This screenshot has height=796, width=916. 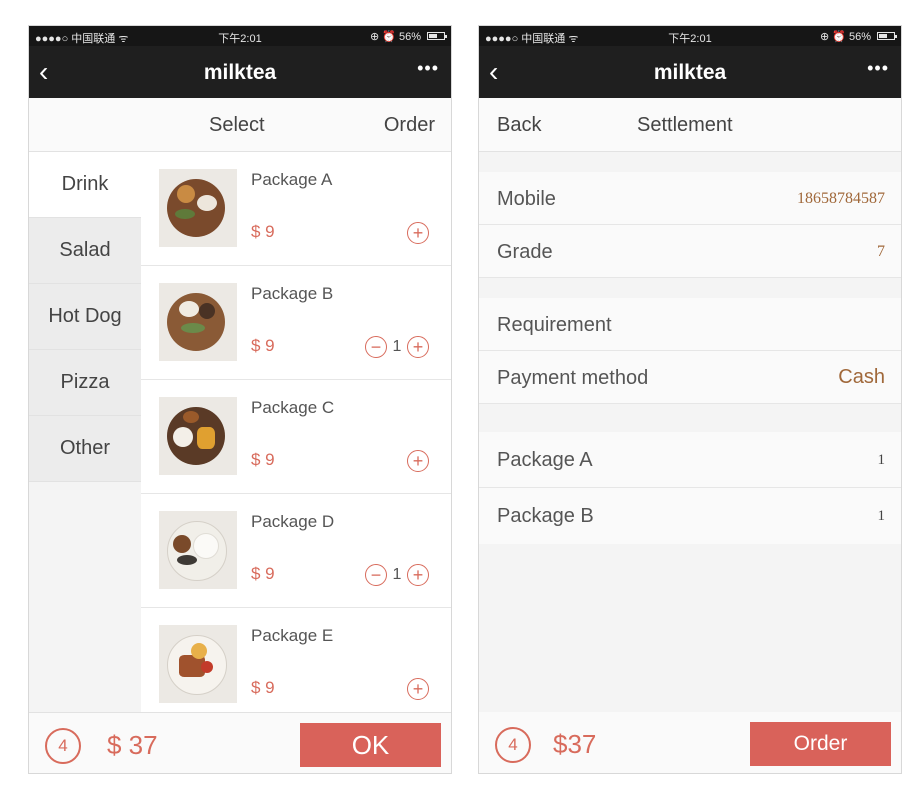 I want to click on category-hot-dog: Hot Dog, so click(x=85, y=317).